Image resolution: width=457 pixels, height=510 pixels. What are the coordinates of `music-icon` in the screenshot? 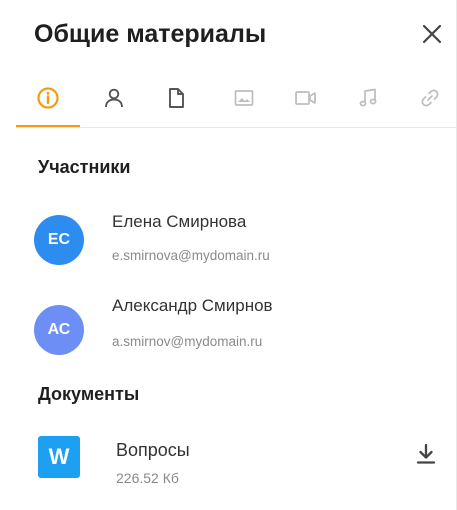 It's located at (368, 97).